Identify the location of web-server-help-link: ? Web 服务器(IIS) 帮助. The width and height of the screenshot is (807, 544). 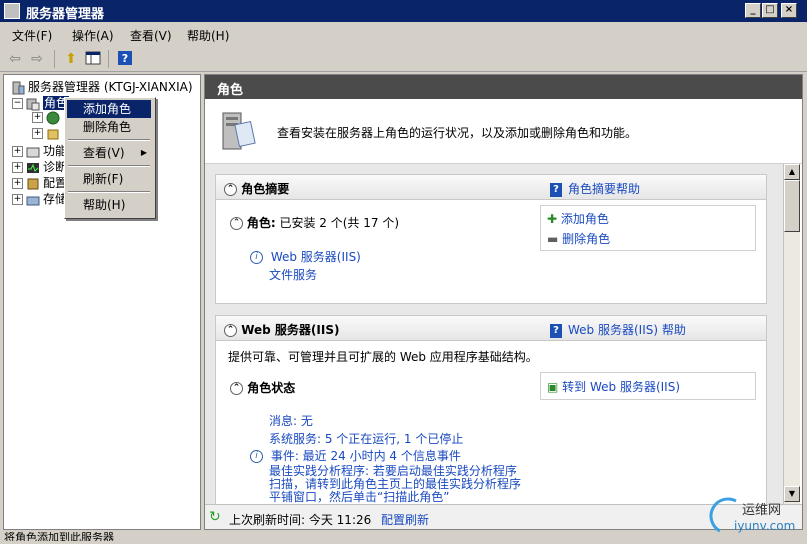
(618, 329).